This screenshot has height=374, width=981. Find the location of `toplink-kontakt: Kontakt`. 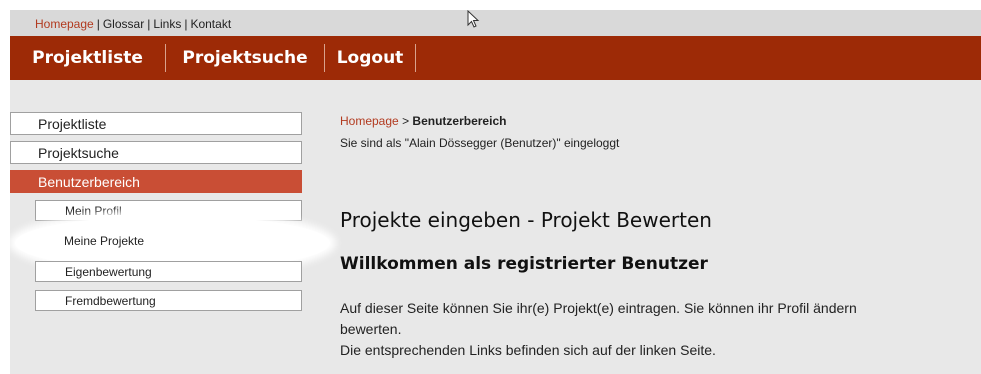

toplink-kontakt: Kontakt is located at coordinates (210, 24).